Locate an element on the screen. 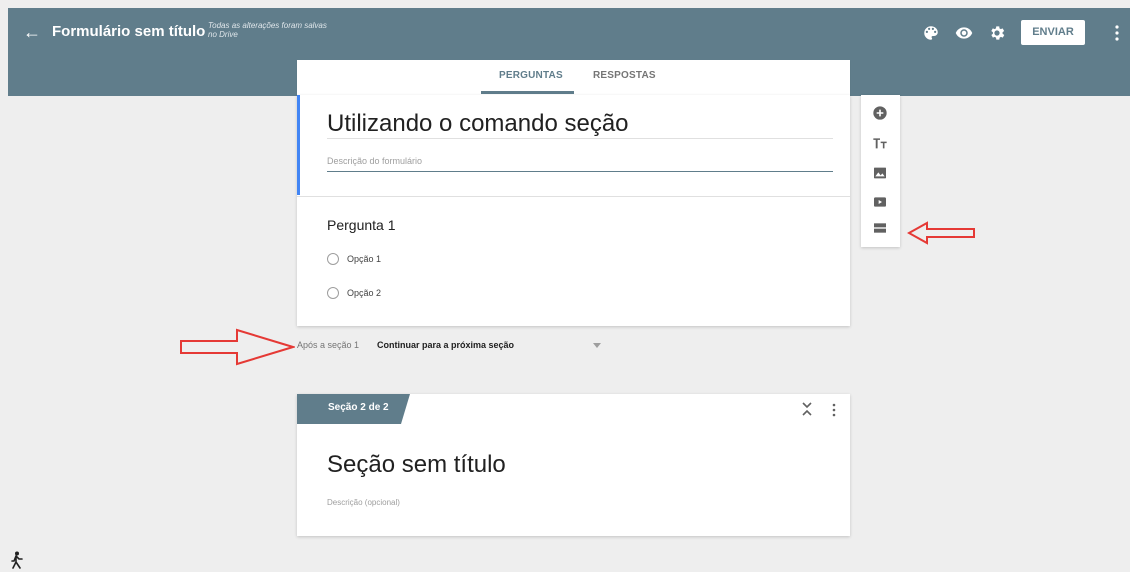 The image size is (1130, 572). section-tab: Seção 2 de 2 is located at coordinates (353, 409).